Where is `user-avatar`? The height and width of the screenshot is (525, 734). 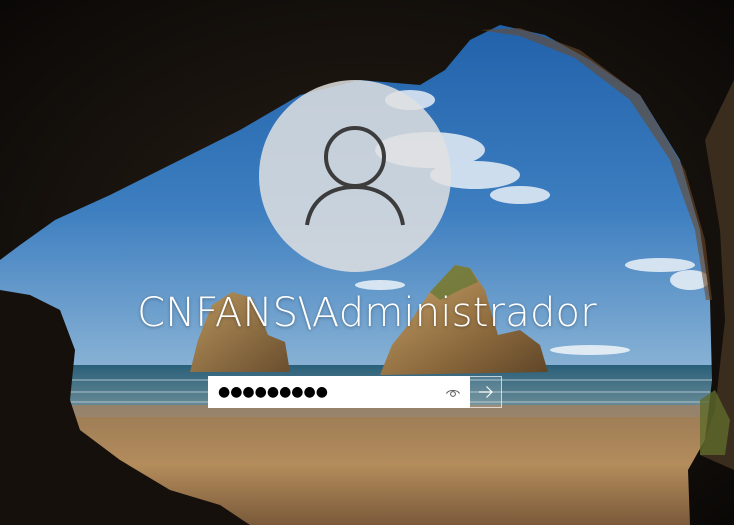 user-avatar is located at coordinates (355, 176).